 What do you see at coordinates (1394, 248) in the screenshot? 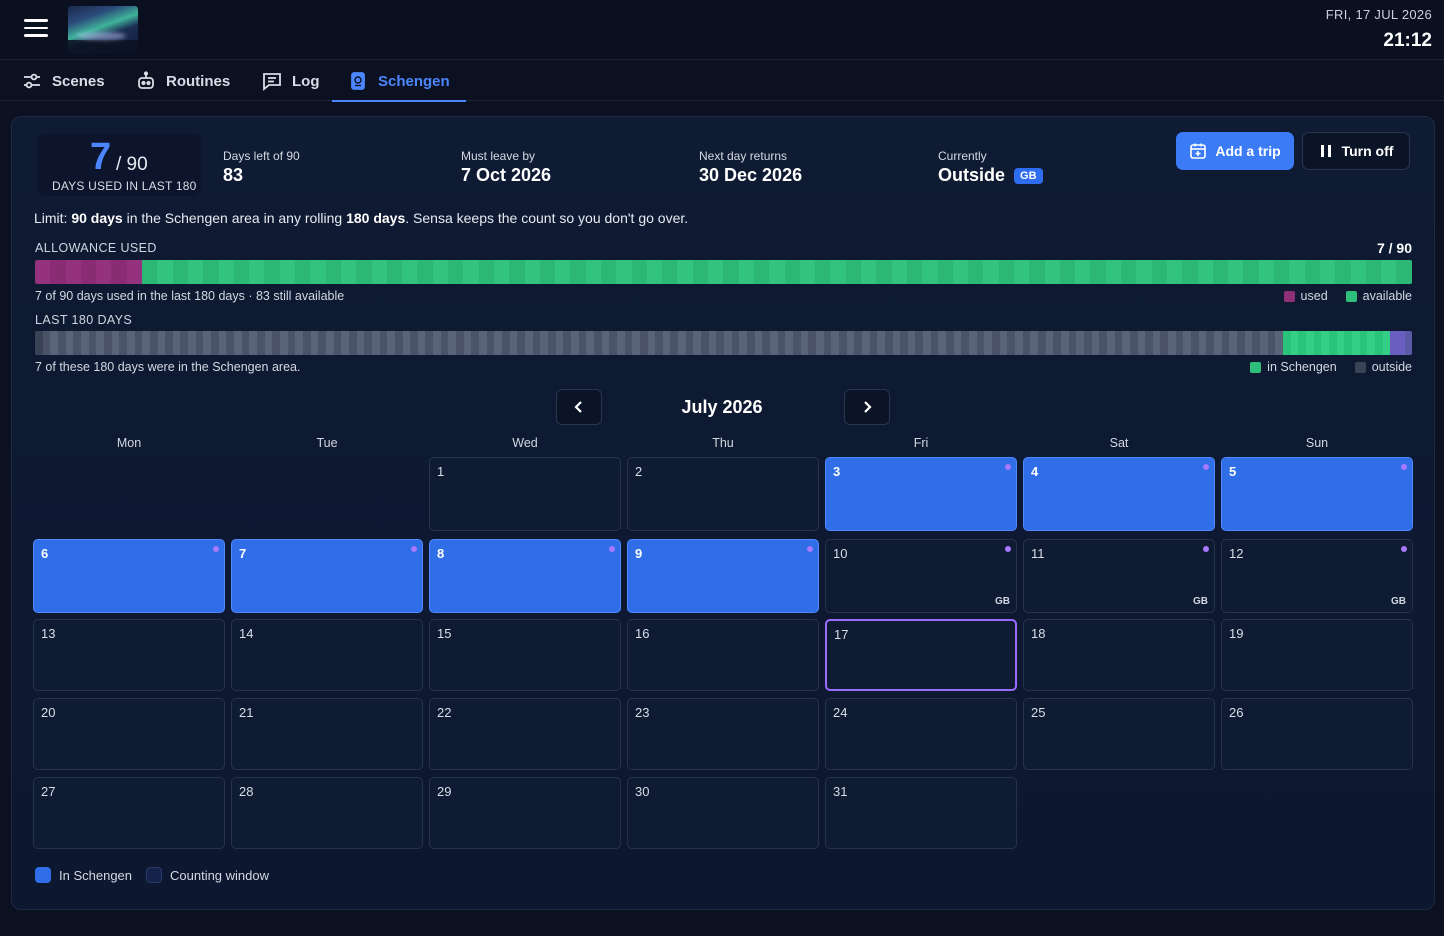
I see `allowance-value: 7 / 90` at bounding box center [1394, 248].